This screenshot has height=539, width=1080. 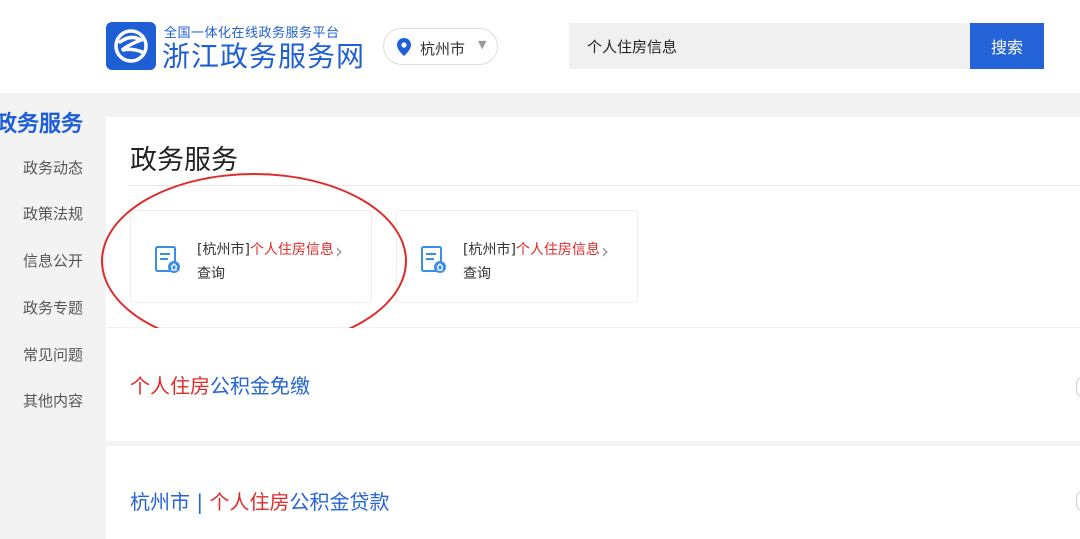 I want to click on result-title: 个人住房公积金免缴, so click(x=220, y=384).